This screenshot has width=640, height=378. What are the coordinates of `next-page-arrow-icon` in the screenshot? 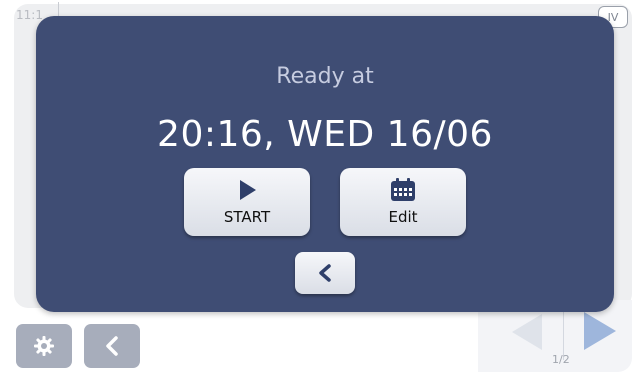 It's located at (600, 331).